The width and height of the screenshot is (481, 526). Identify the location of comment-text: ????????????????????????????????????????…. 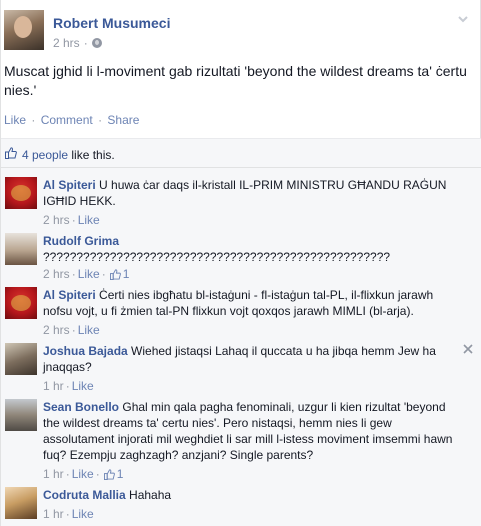
(217, 257).